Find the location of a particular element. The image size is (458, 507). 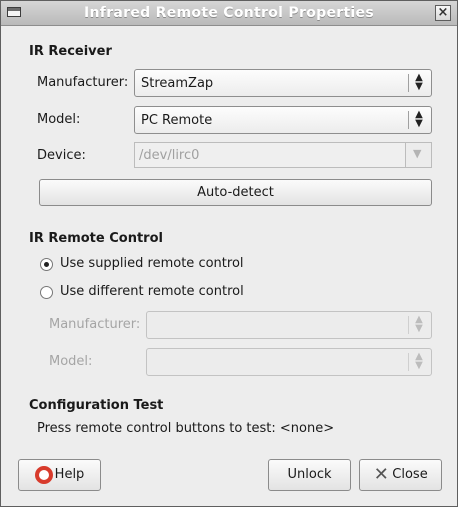

model-label: Model: is located at coordinates (59, 119).